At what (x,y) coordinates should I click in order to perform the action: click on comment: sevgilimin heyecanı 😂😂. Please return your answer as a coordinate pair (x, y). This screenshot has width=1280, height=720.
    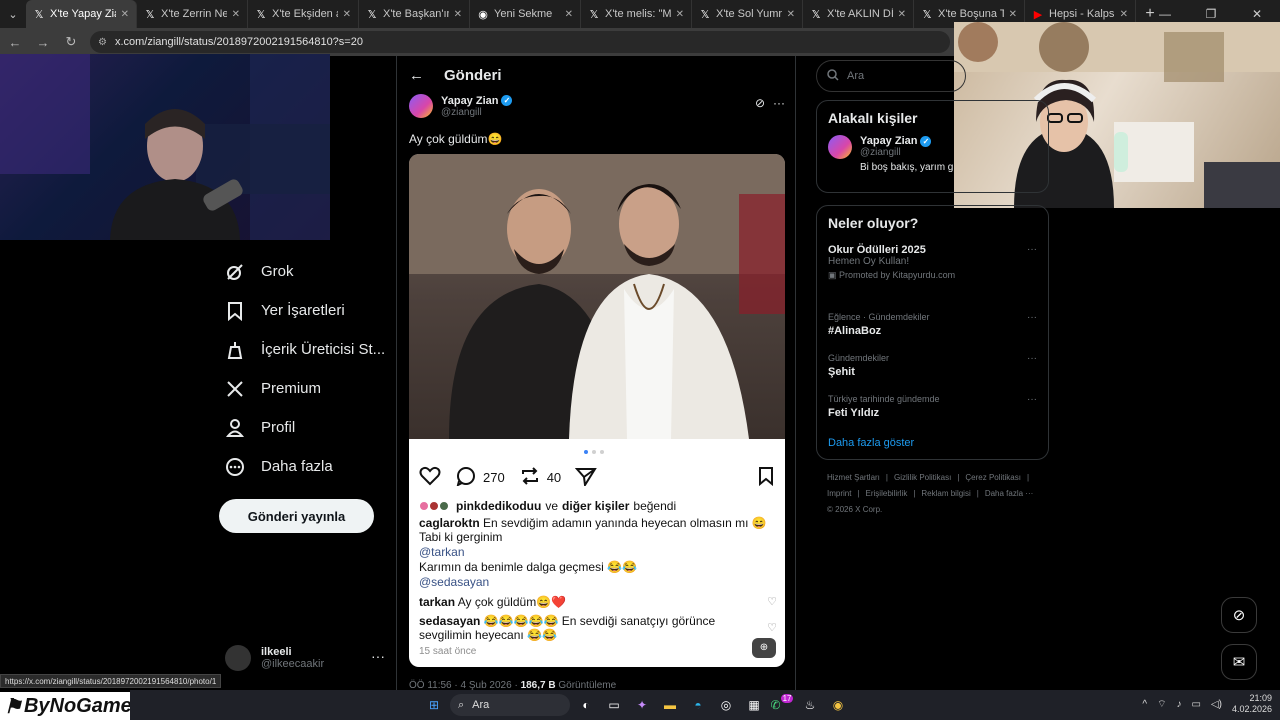
    Looking at the image, I should click on (488, 635).